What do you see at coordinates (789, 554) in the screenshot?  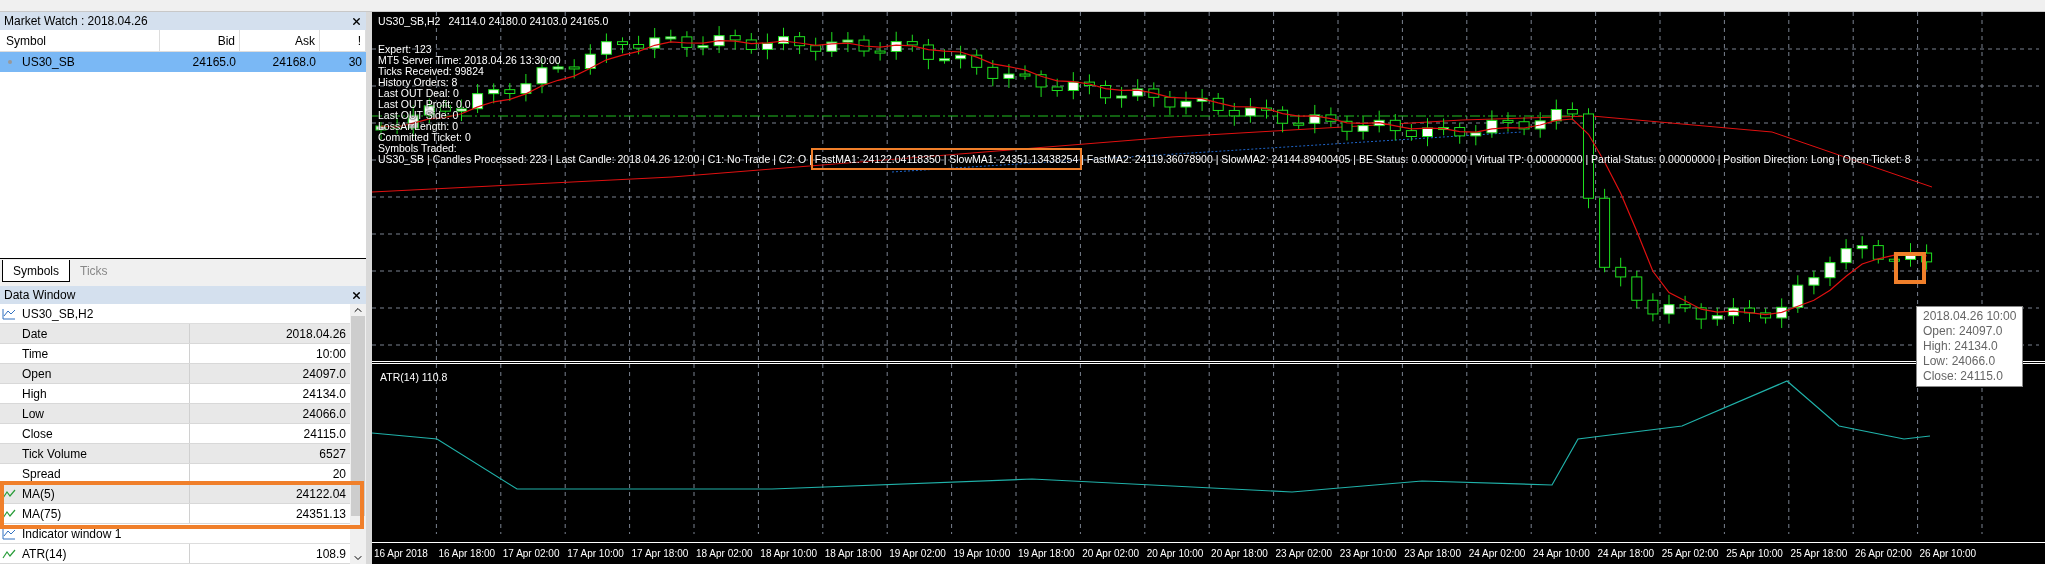 I see `time-axis-label: 18 Apr 10:00` at bounding box center [789, 554].